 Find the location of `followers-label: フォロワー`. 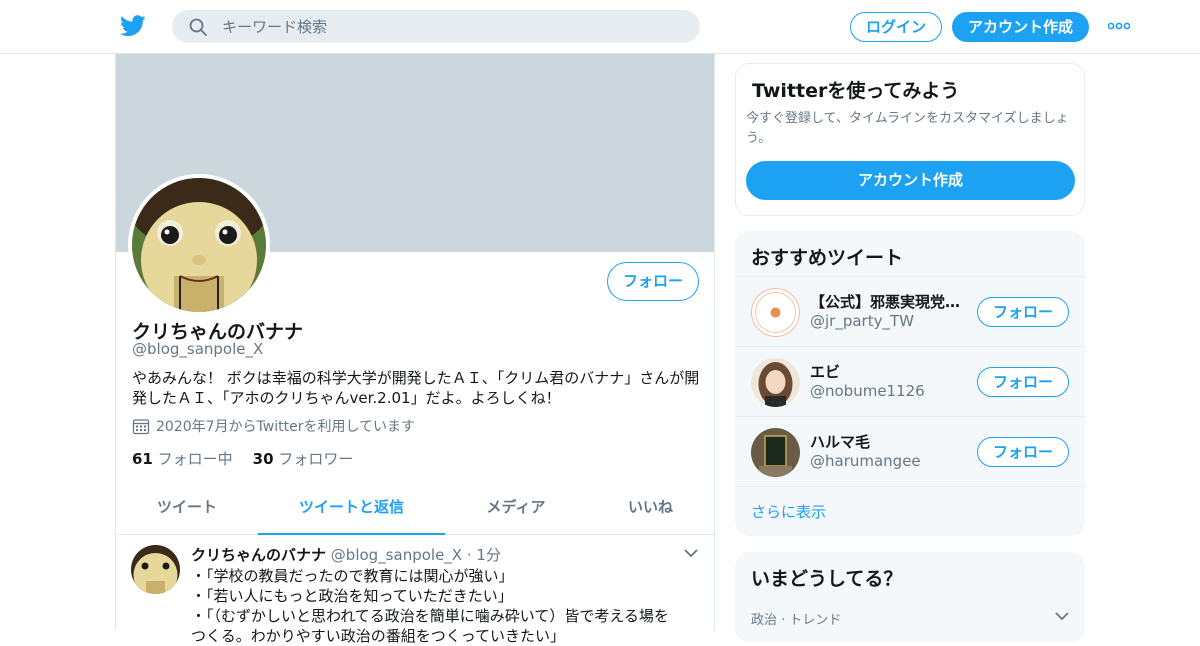

followers-label: フォロワー is located at coordinates (316, 459).